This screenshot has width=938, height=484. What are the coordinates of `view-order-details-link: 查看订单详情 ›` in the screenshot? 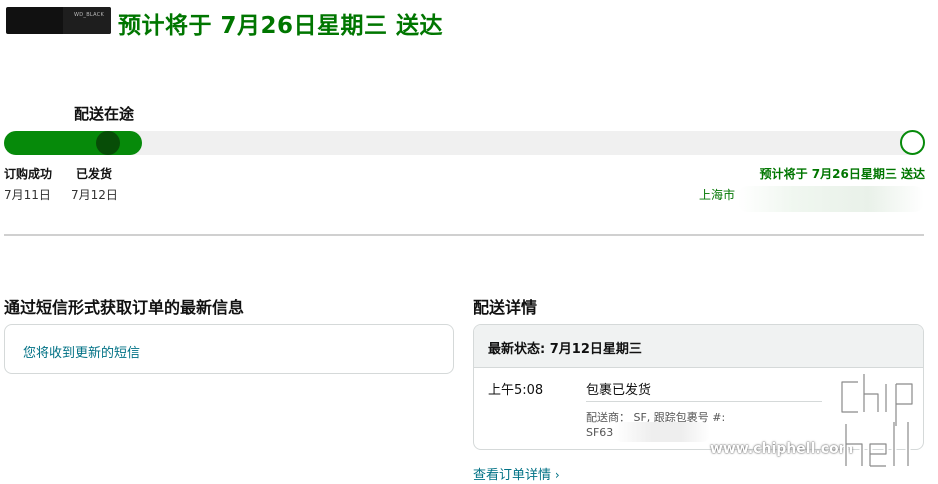 It's located at (516, 473).